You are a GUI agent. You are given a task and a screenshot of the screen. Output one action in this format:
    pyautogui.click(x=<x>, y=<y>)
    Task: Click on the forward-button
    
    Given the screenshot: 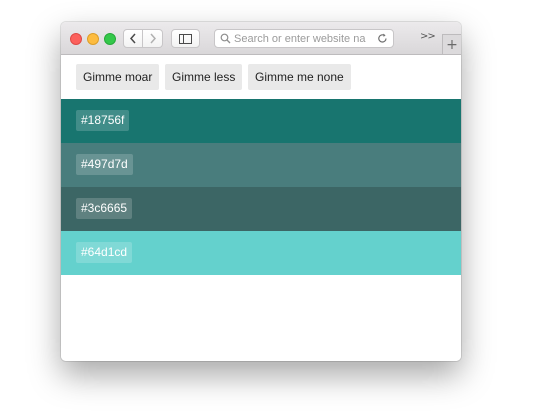 What is the action you would take?
    pyautogui.click(x=153, y=38)
    